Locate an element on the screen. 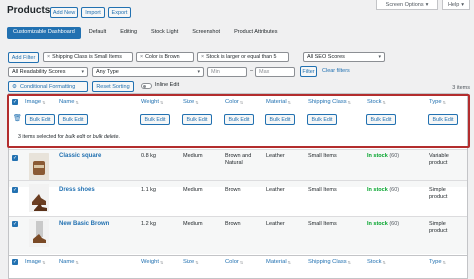 The height and width of the screenshot is (279, 474). footer-header-image: Image ⇅ is located at coordinates (35, 262).